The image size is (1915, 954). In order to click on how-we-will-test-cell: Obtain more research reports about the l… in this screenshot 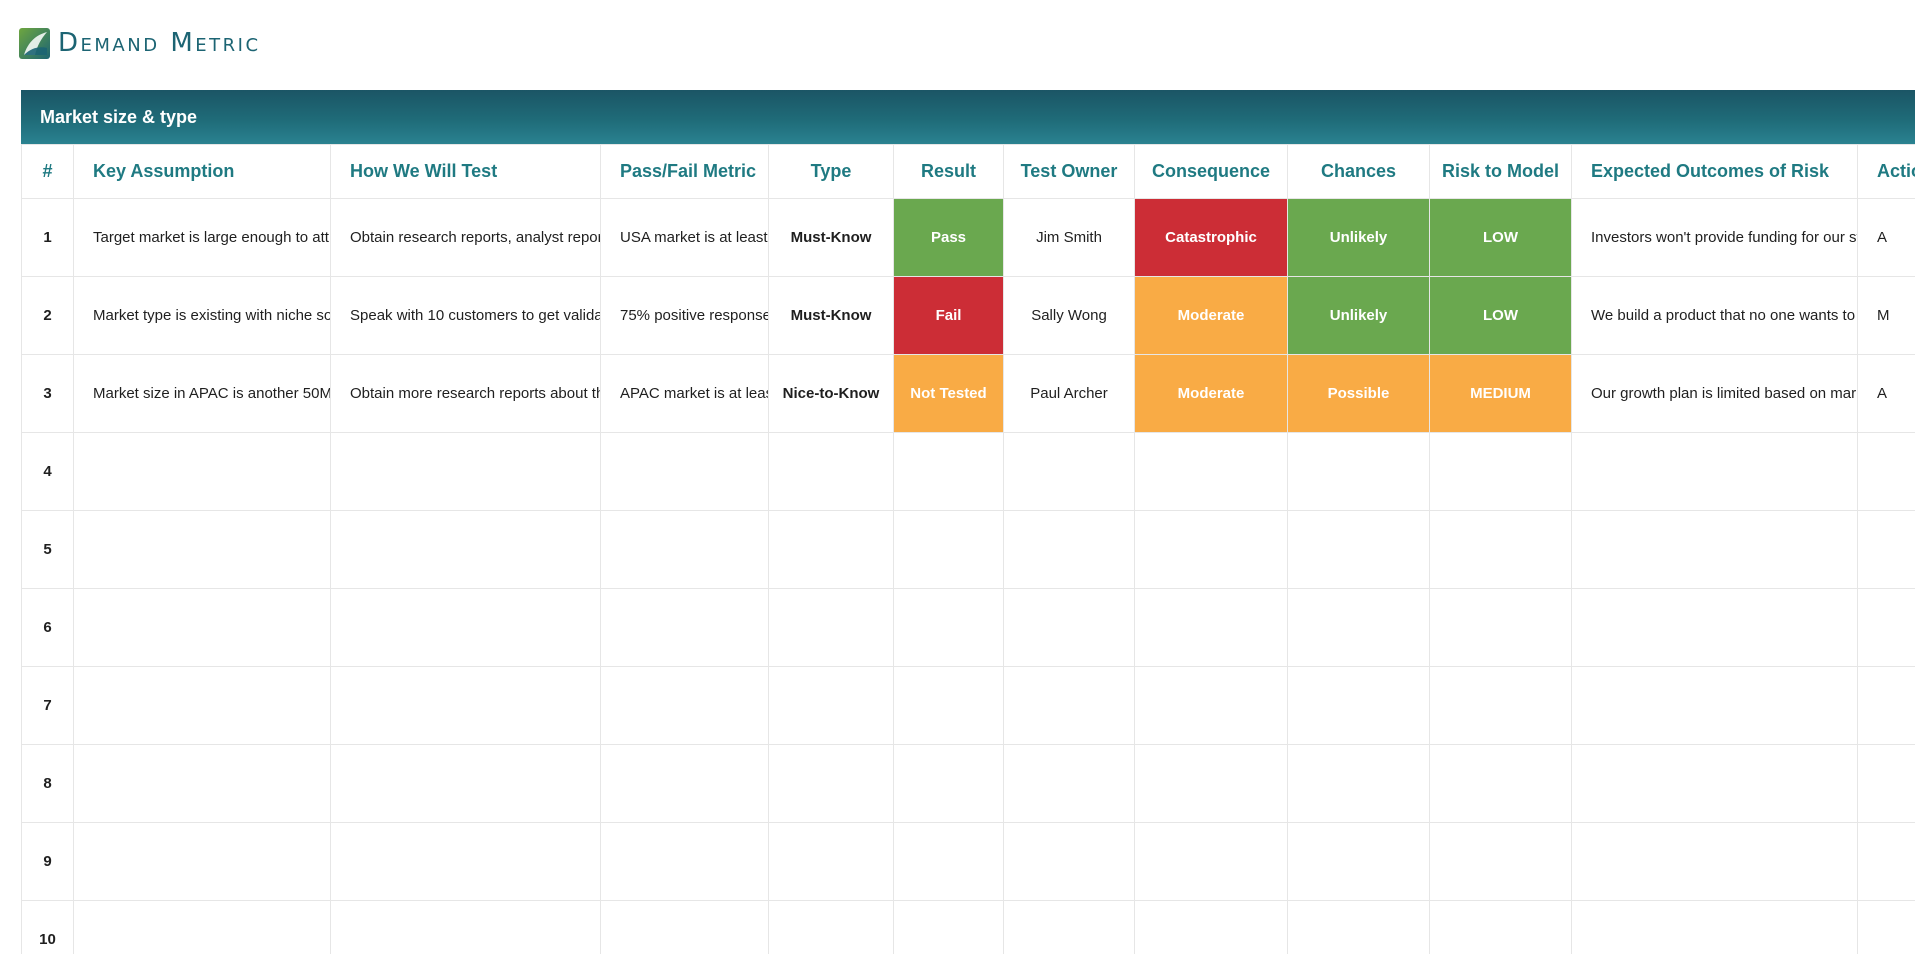, I will do `click(465, 393)`.